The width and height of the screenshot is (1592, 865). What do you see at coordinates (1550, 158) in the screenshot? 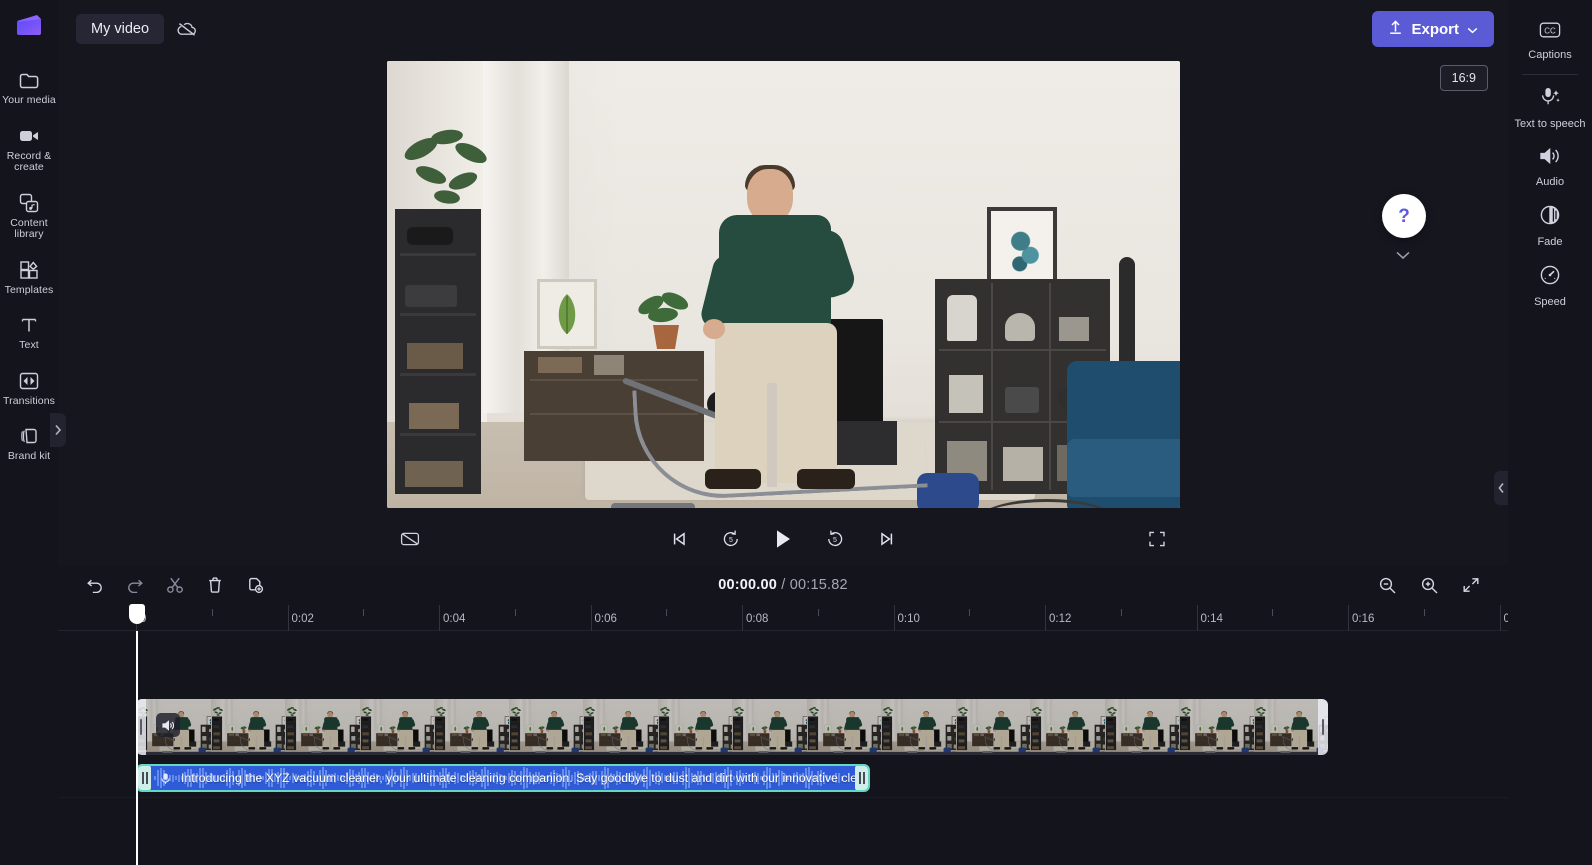
I see `speaker-icon` at bounding box center [1550, 158].